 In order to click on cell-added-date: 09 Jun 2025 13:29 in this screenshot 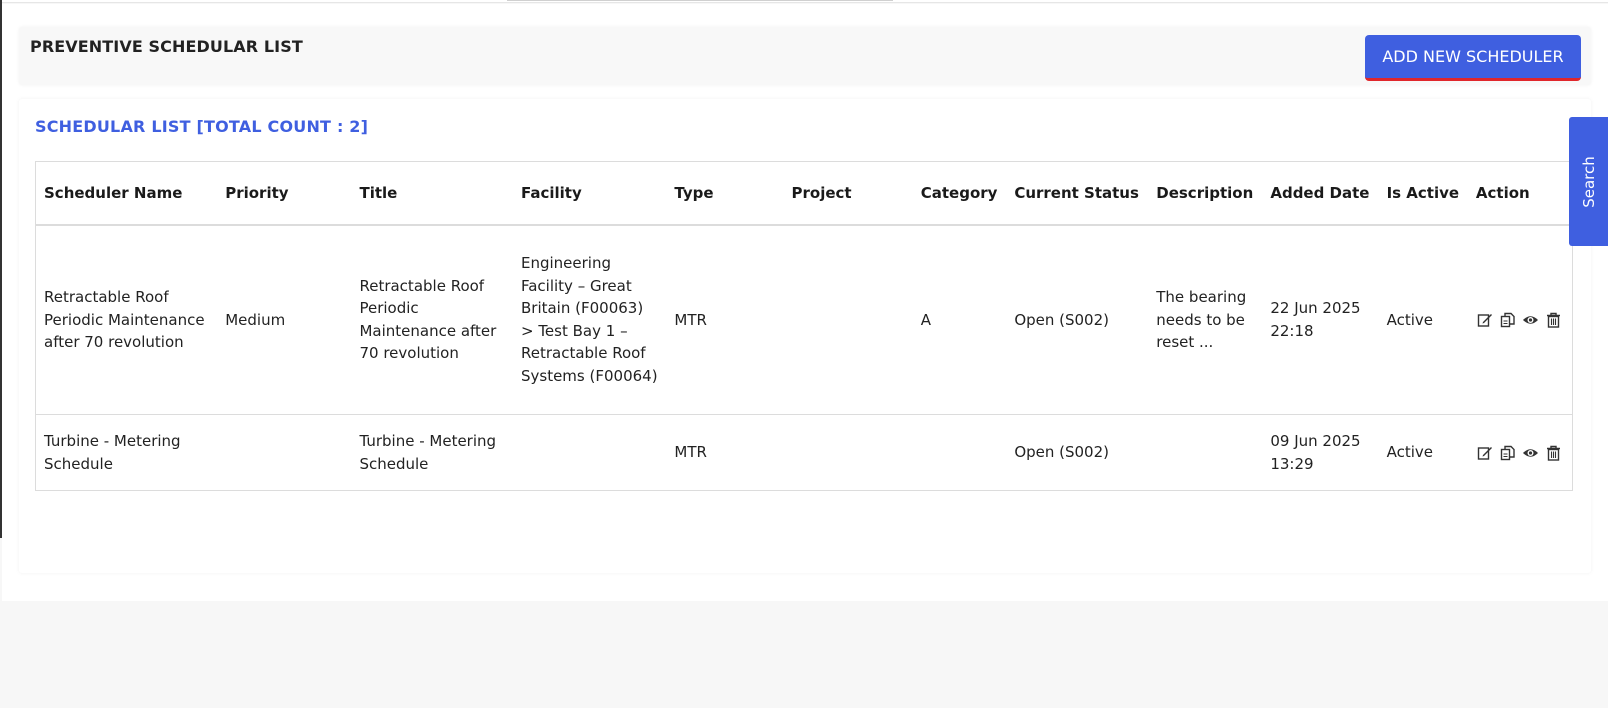, I will do `click(1320, 452)`.